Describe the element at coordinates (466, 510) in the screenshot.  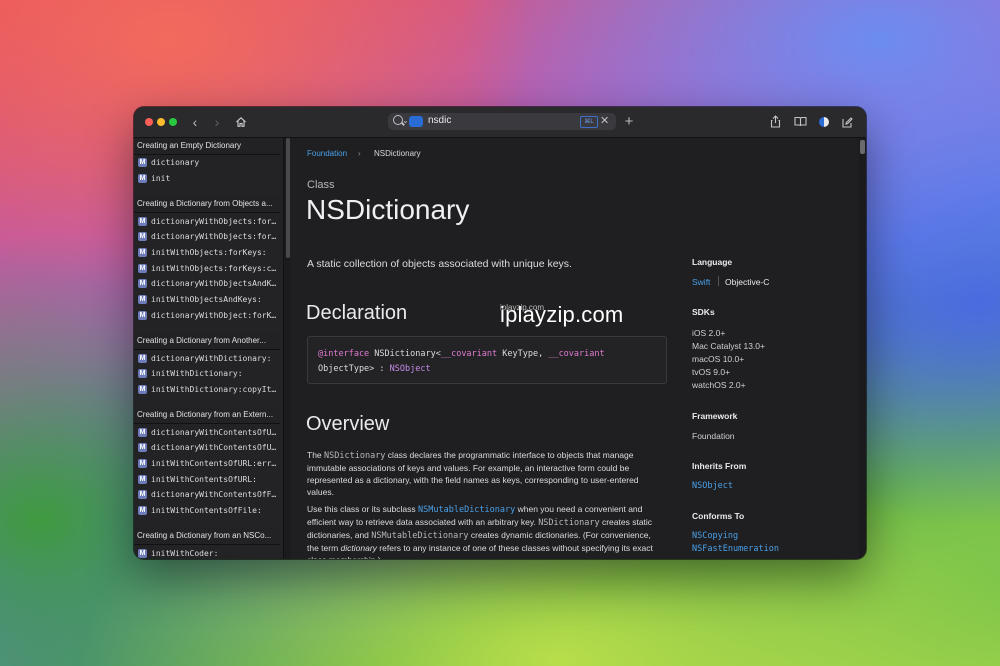
I see `nsmutabledictionary-link: NSMutableDictionary` at that location.